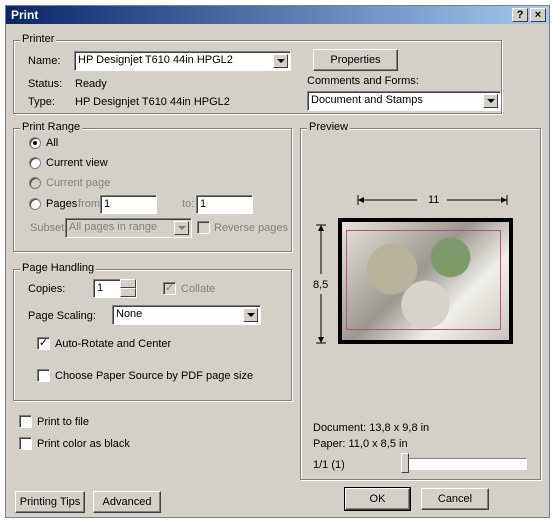  Describe the element at coordinates (363, 81) in the screenshot. I see `comments-forms-label: Comments and Forms:` at that location.